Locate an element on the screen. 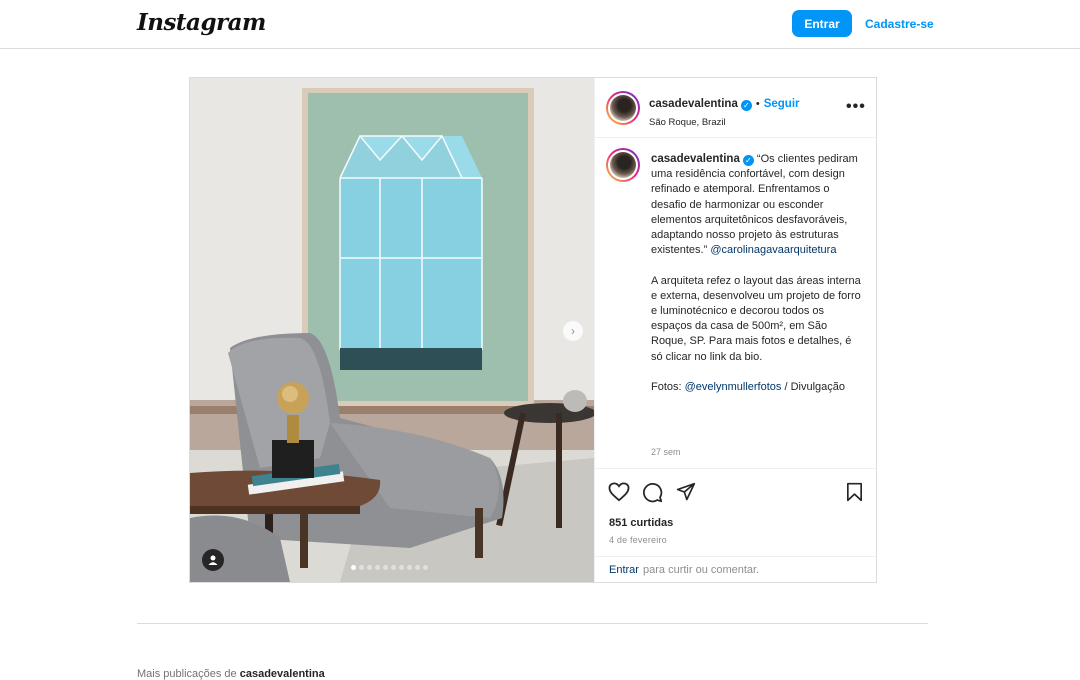 The image size is (1080, 680). divider is located at coordinates (532, 623).